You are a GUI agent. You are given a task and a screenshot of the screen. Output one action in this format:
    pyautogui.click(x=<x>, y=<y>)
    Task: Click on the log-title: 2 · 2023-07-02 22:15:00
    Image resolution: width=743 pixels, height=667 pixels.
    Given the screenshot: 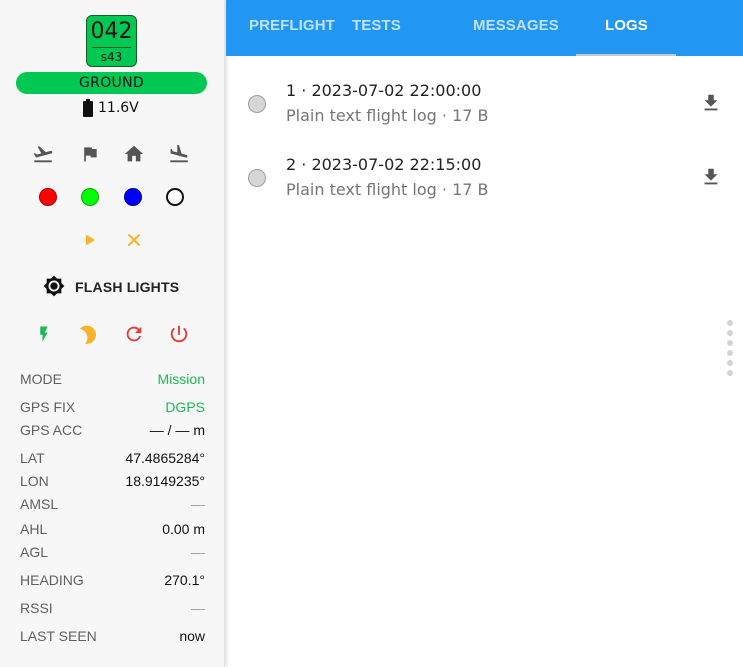 What is the action you would take?
    pyautogui.click(x=384, y=164)
    